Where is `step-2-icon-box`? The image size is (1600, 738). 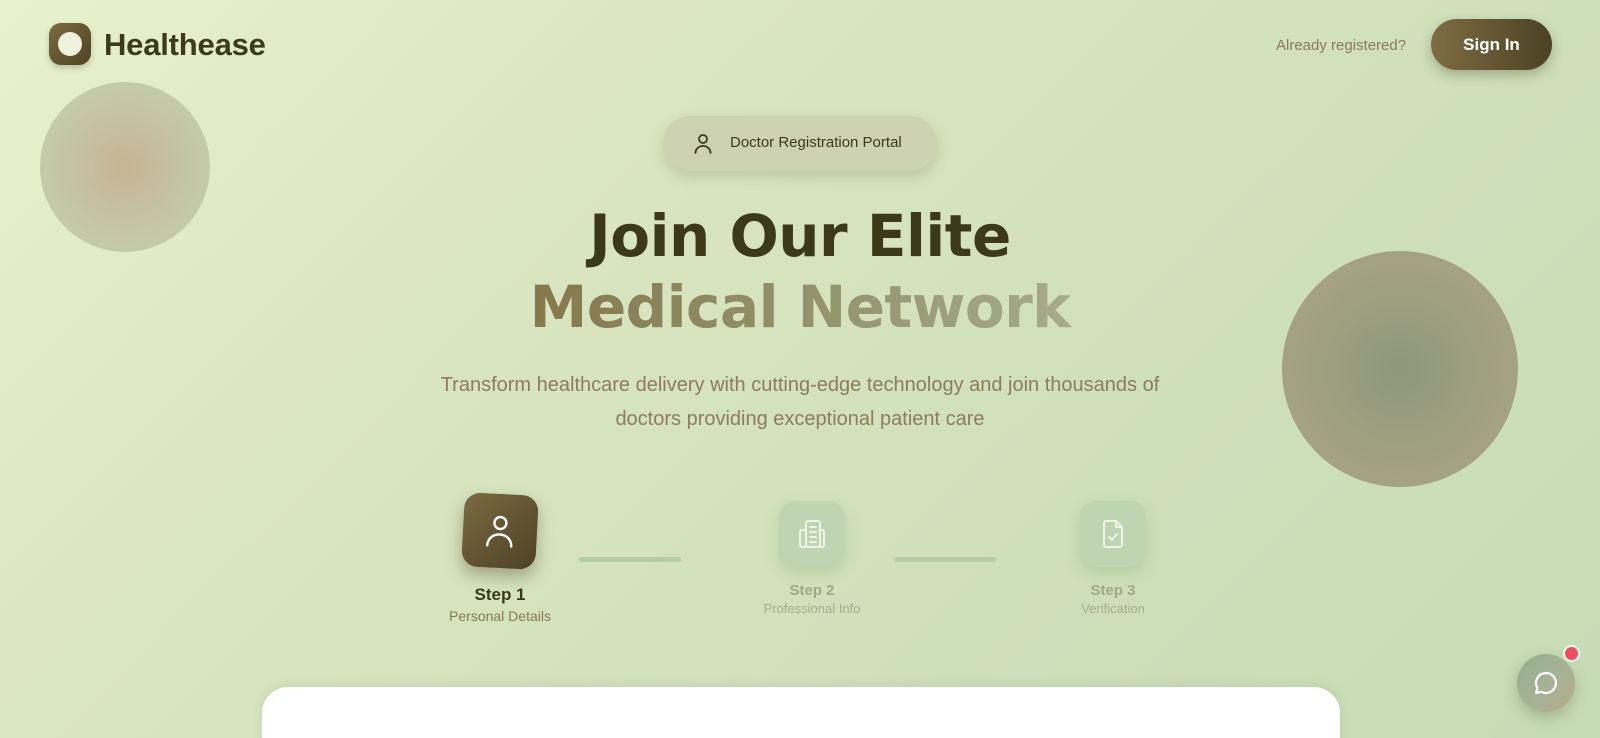 step-2-icon-box is located at coordinates (812, 534).